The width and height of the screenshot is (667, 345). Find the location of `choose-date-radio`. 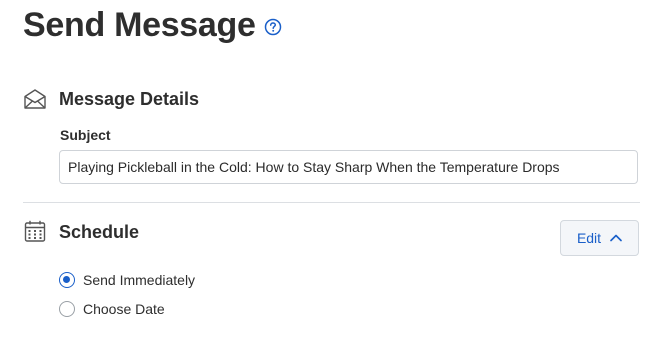

choose-date-radio is located at coordinates (67, 309).